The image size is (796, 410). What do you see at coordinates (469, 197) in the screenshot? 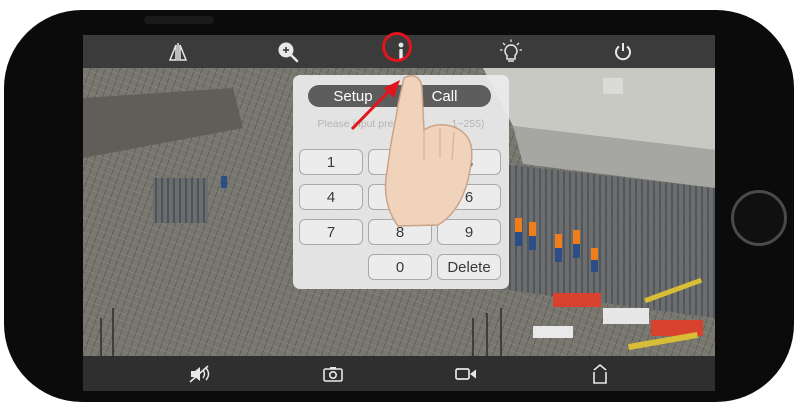
I see `key-6: 6` at bounding box center [469, 197].